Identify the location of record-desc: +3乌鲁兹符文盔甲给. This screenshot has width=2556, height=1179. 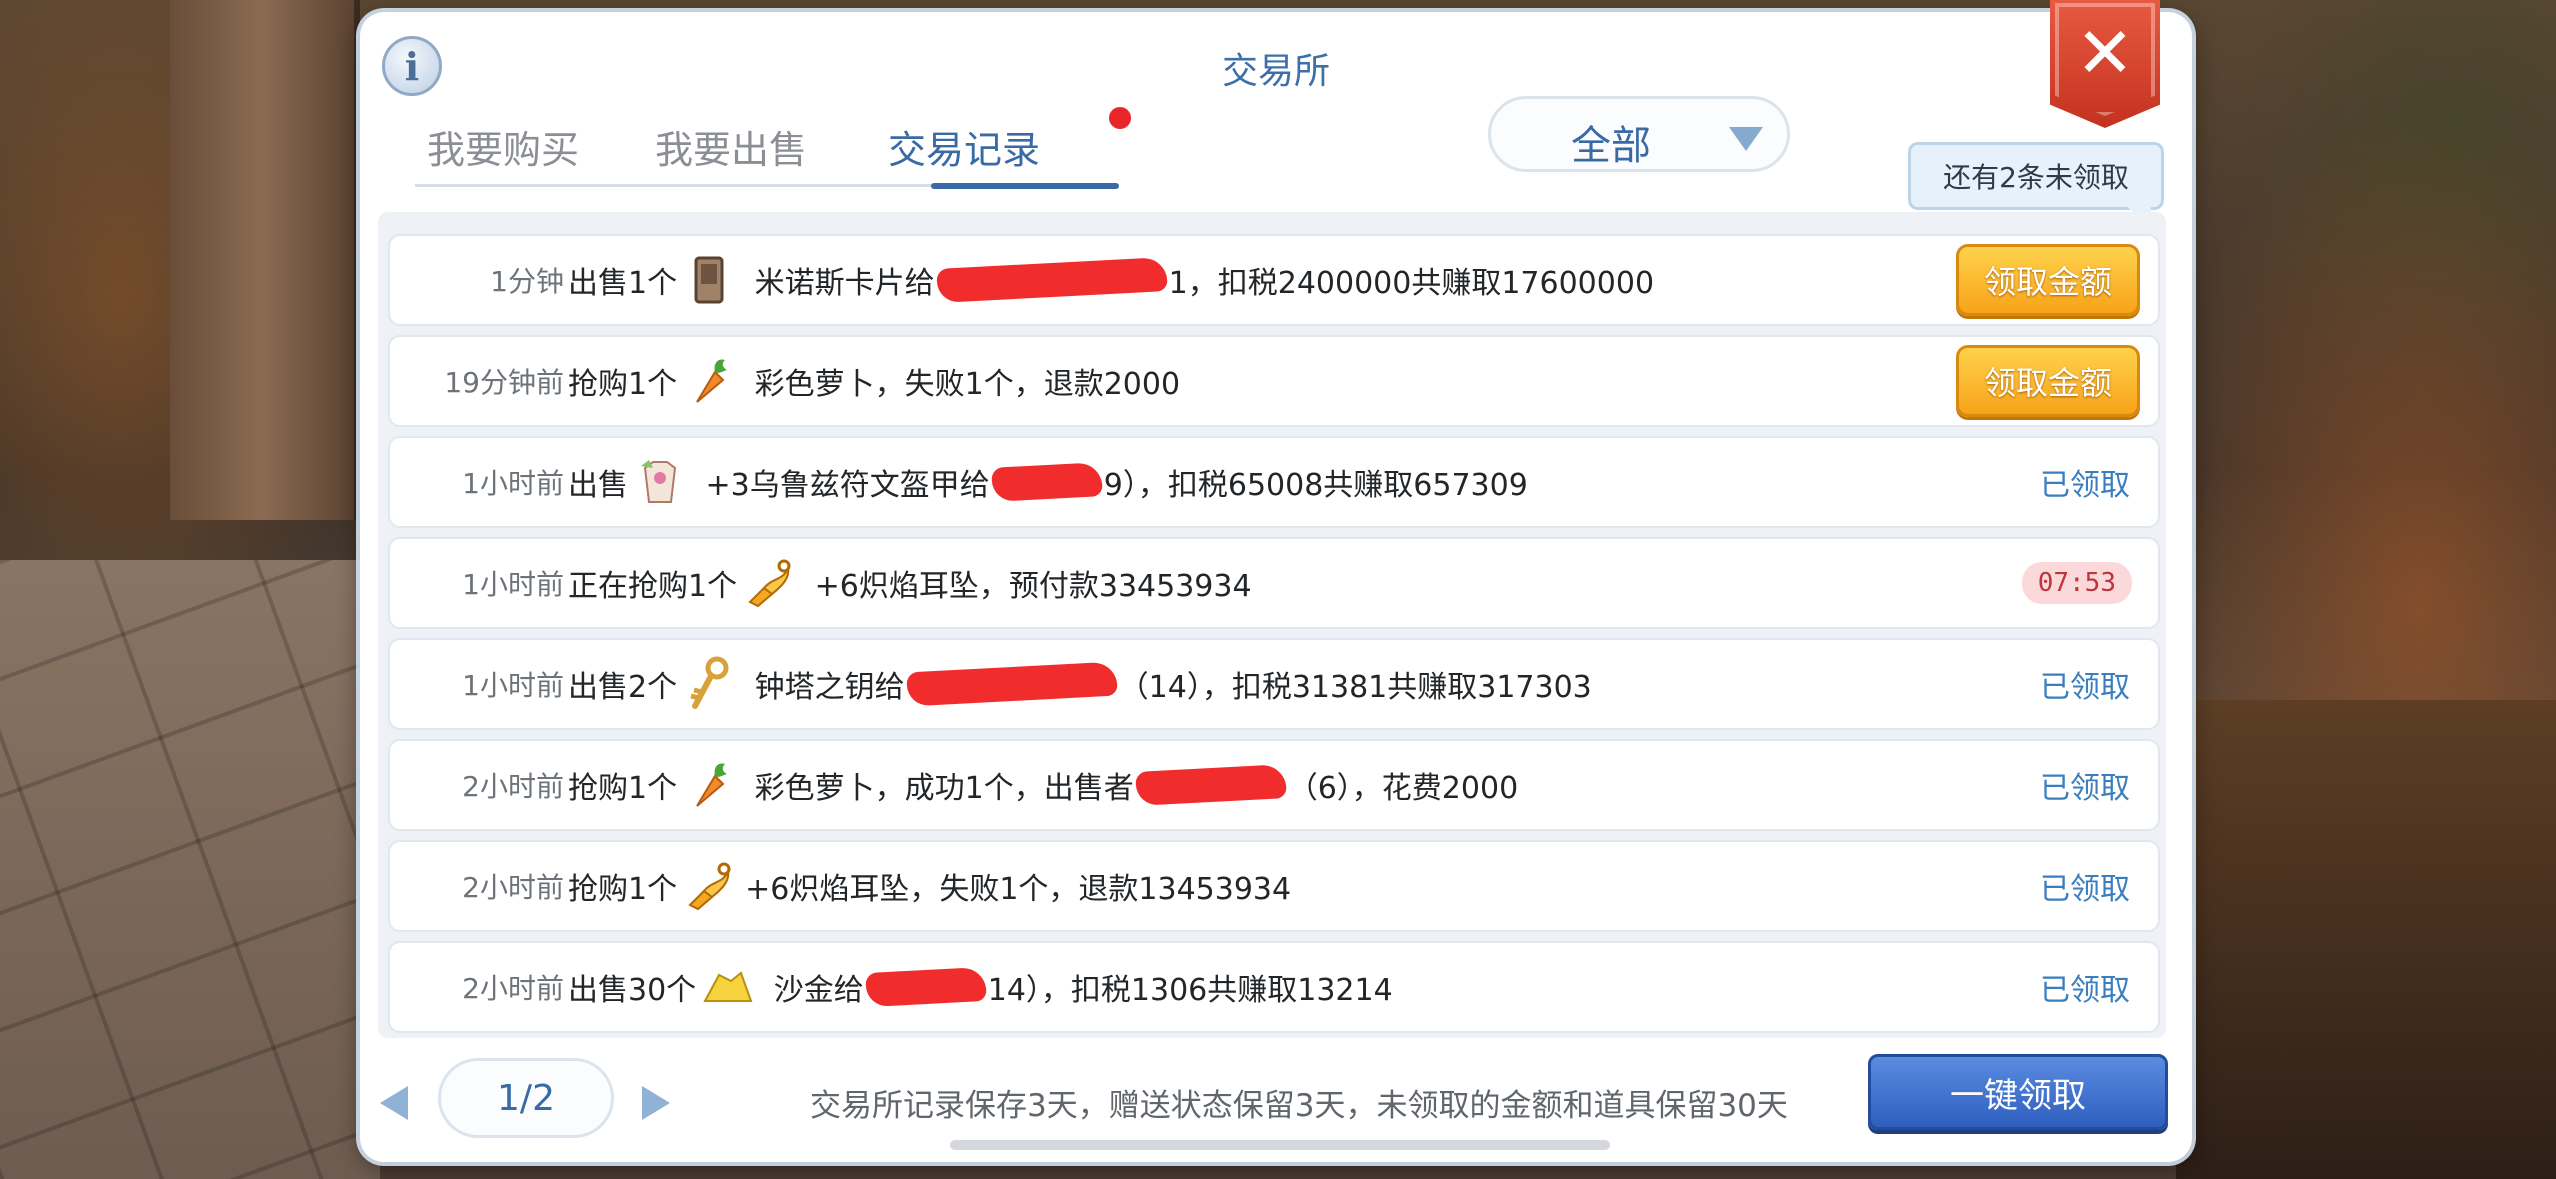
(843, 485).